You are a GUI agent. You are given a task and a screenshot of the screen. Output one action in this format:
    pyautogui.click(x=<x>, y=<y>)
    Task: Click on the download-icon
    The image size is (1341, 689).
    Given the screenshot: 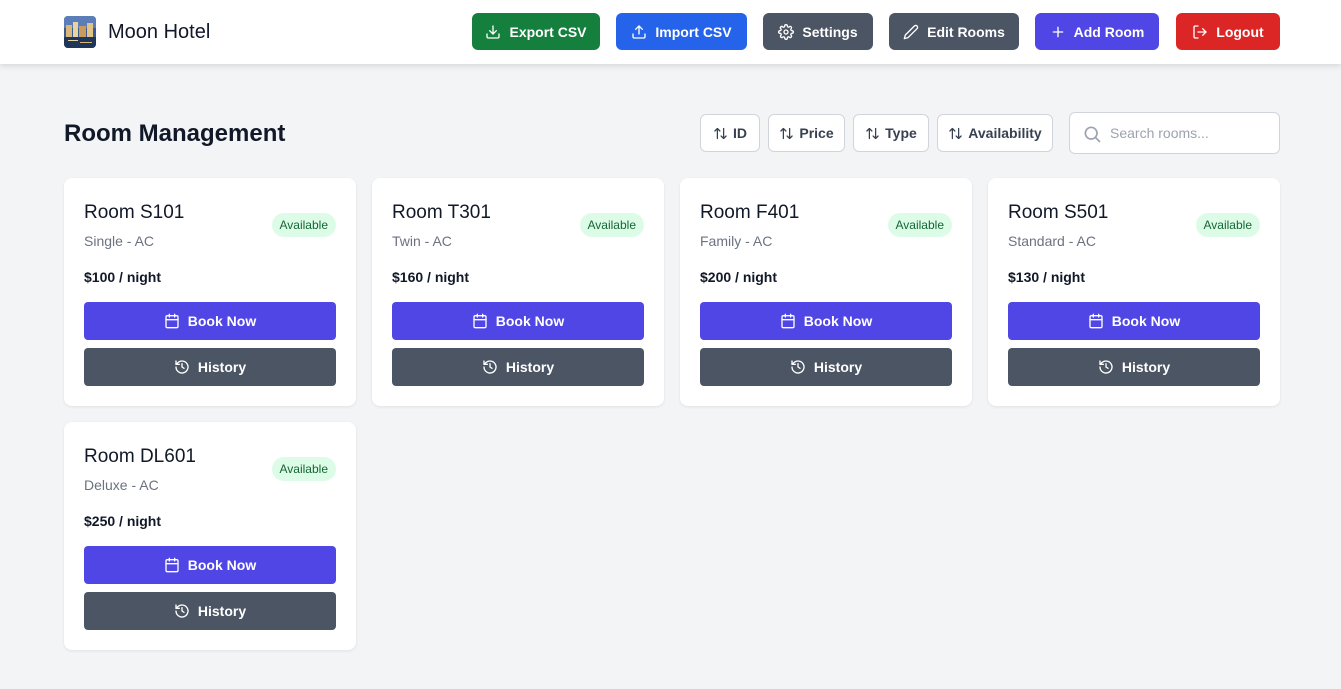 What is the action you would take?
    pyautogui.click(x=493, y=31)
    